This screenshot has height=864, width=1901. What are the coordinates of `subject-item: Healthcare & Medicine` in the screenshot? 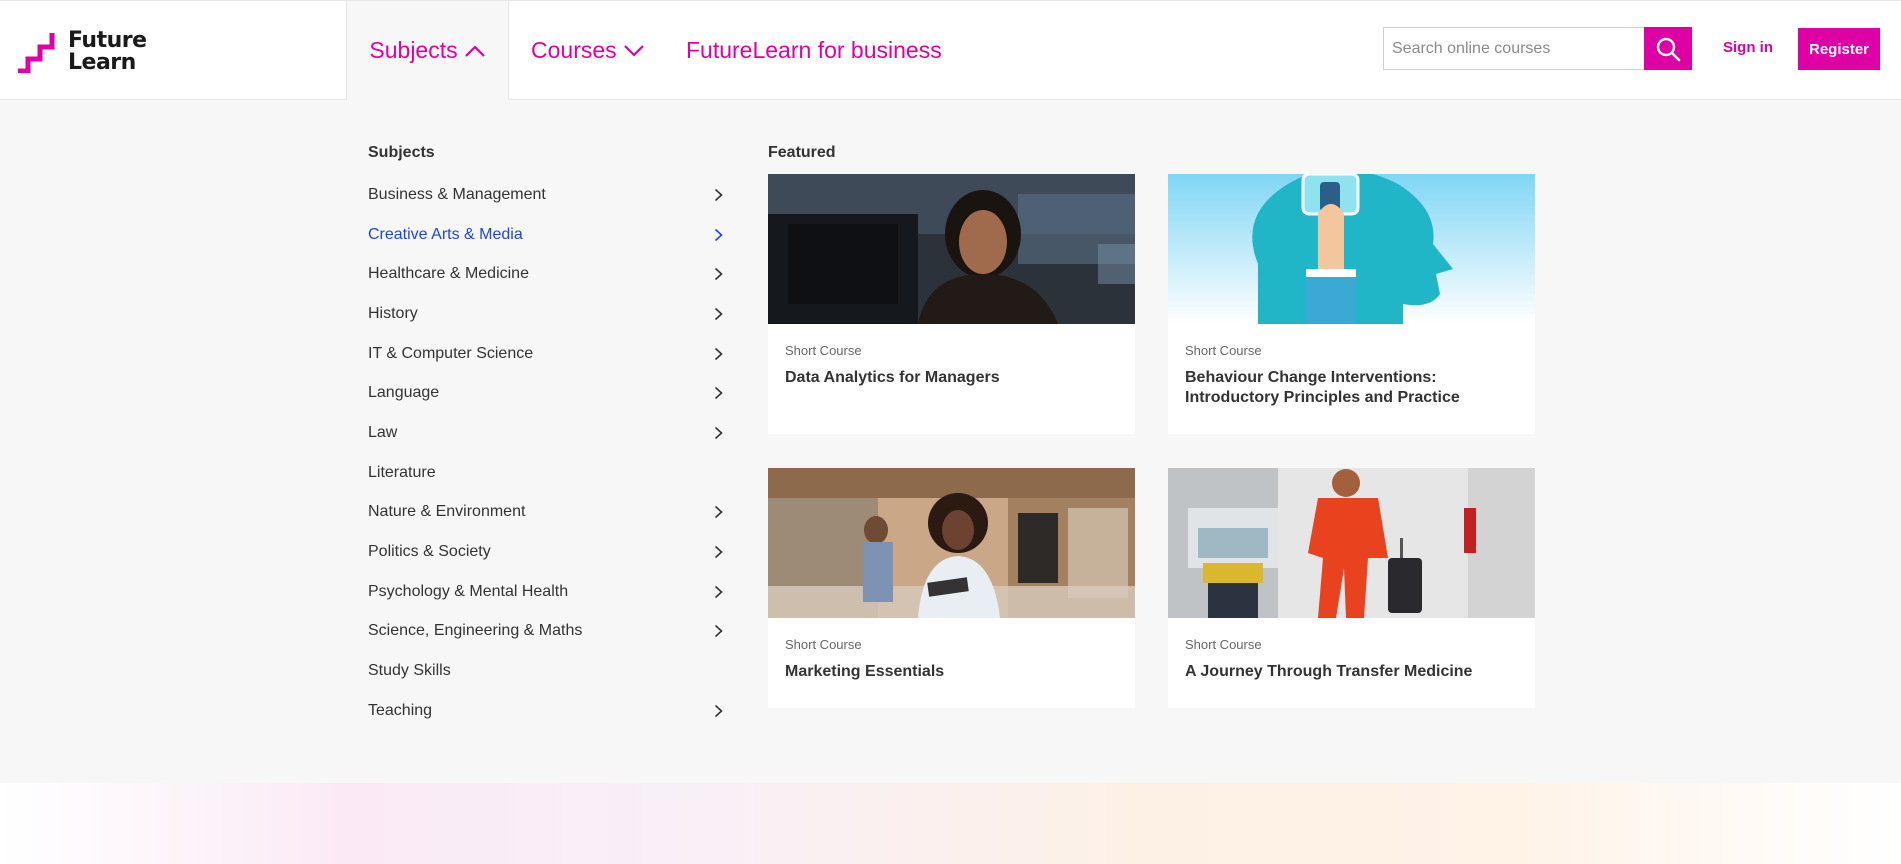 It's located at (548, 274).